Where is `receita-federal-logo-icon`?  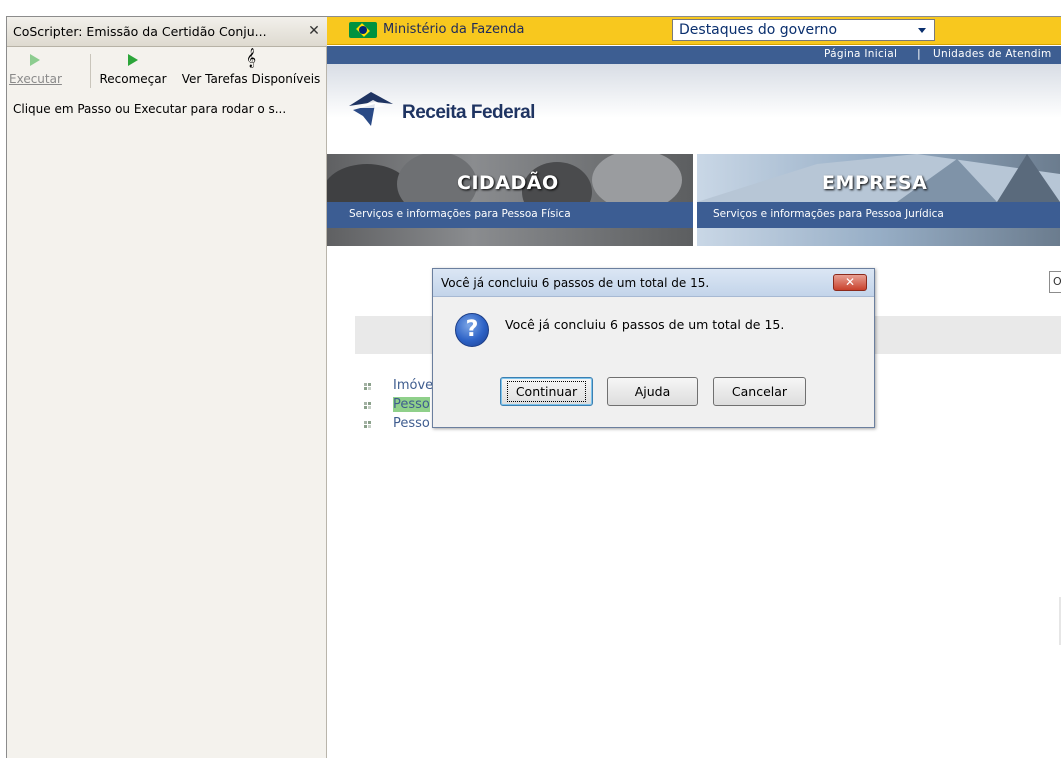 receita-federal-logo-icon is located at coordinates (371, 108).